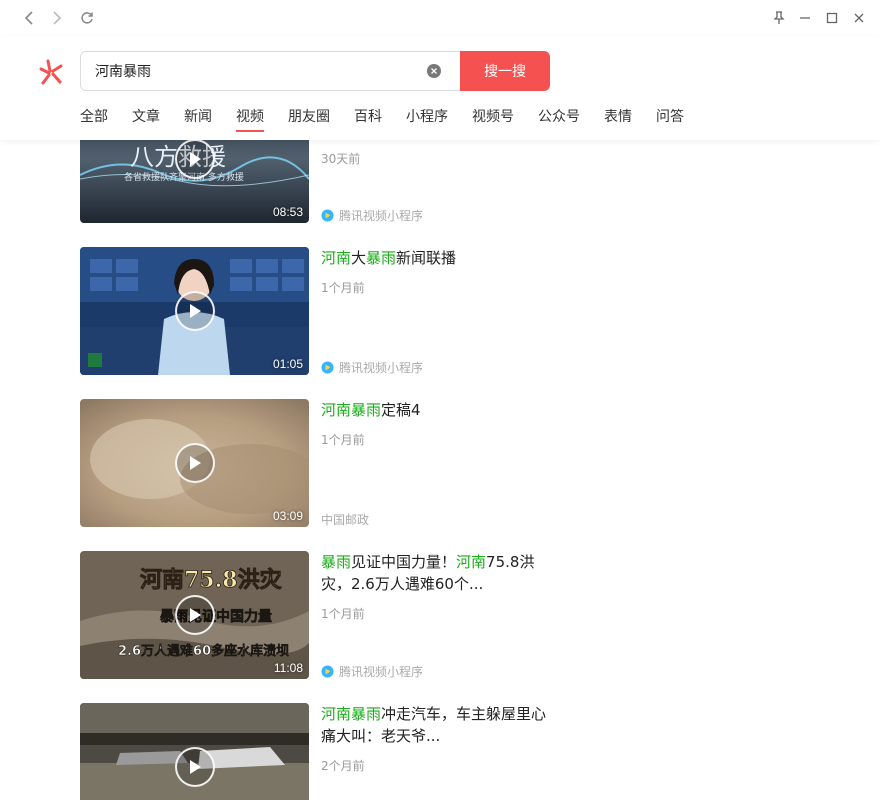 The height and width of the screenshot is (800, 880). I want to click on result-item: 河南暴雨冲走汽车，车主躲屋里心痛大叫：老天爷... 2个月前, so click(320, 751).